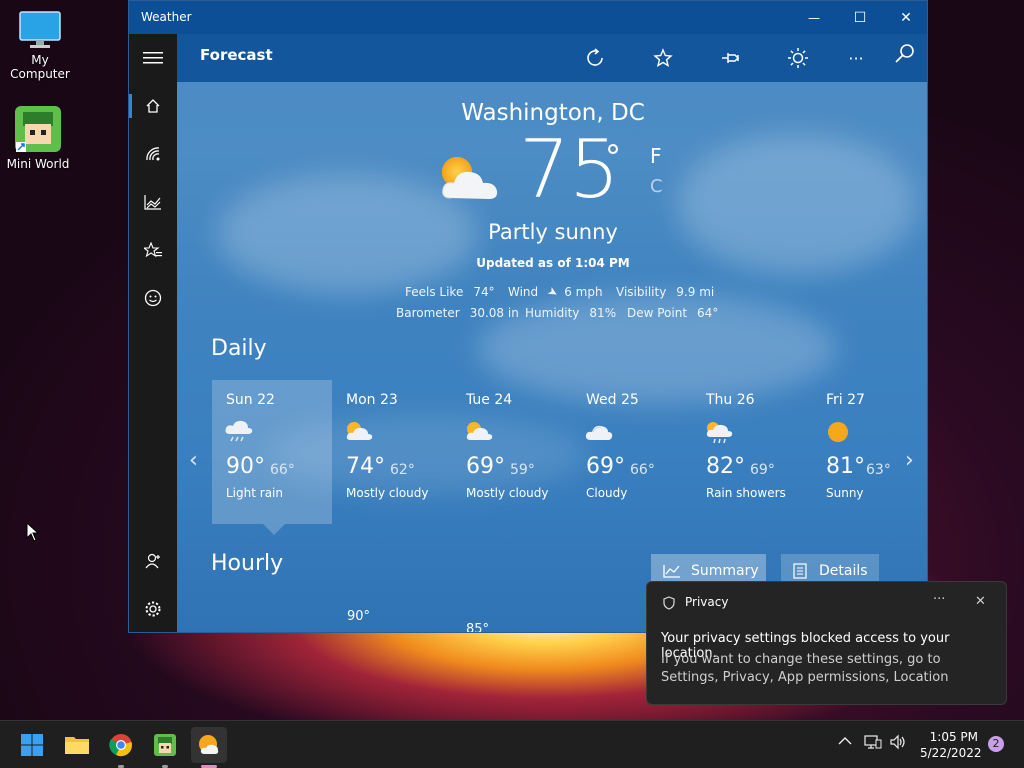 The image size is (1024, 768). I want to click on home-icon, so click(153, 106).